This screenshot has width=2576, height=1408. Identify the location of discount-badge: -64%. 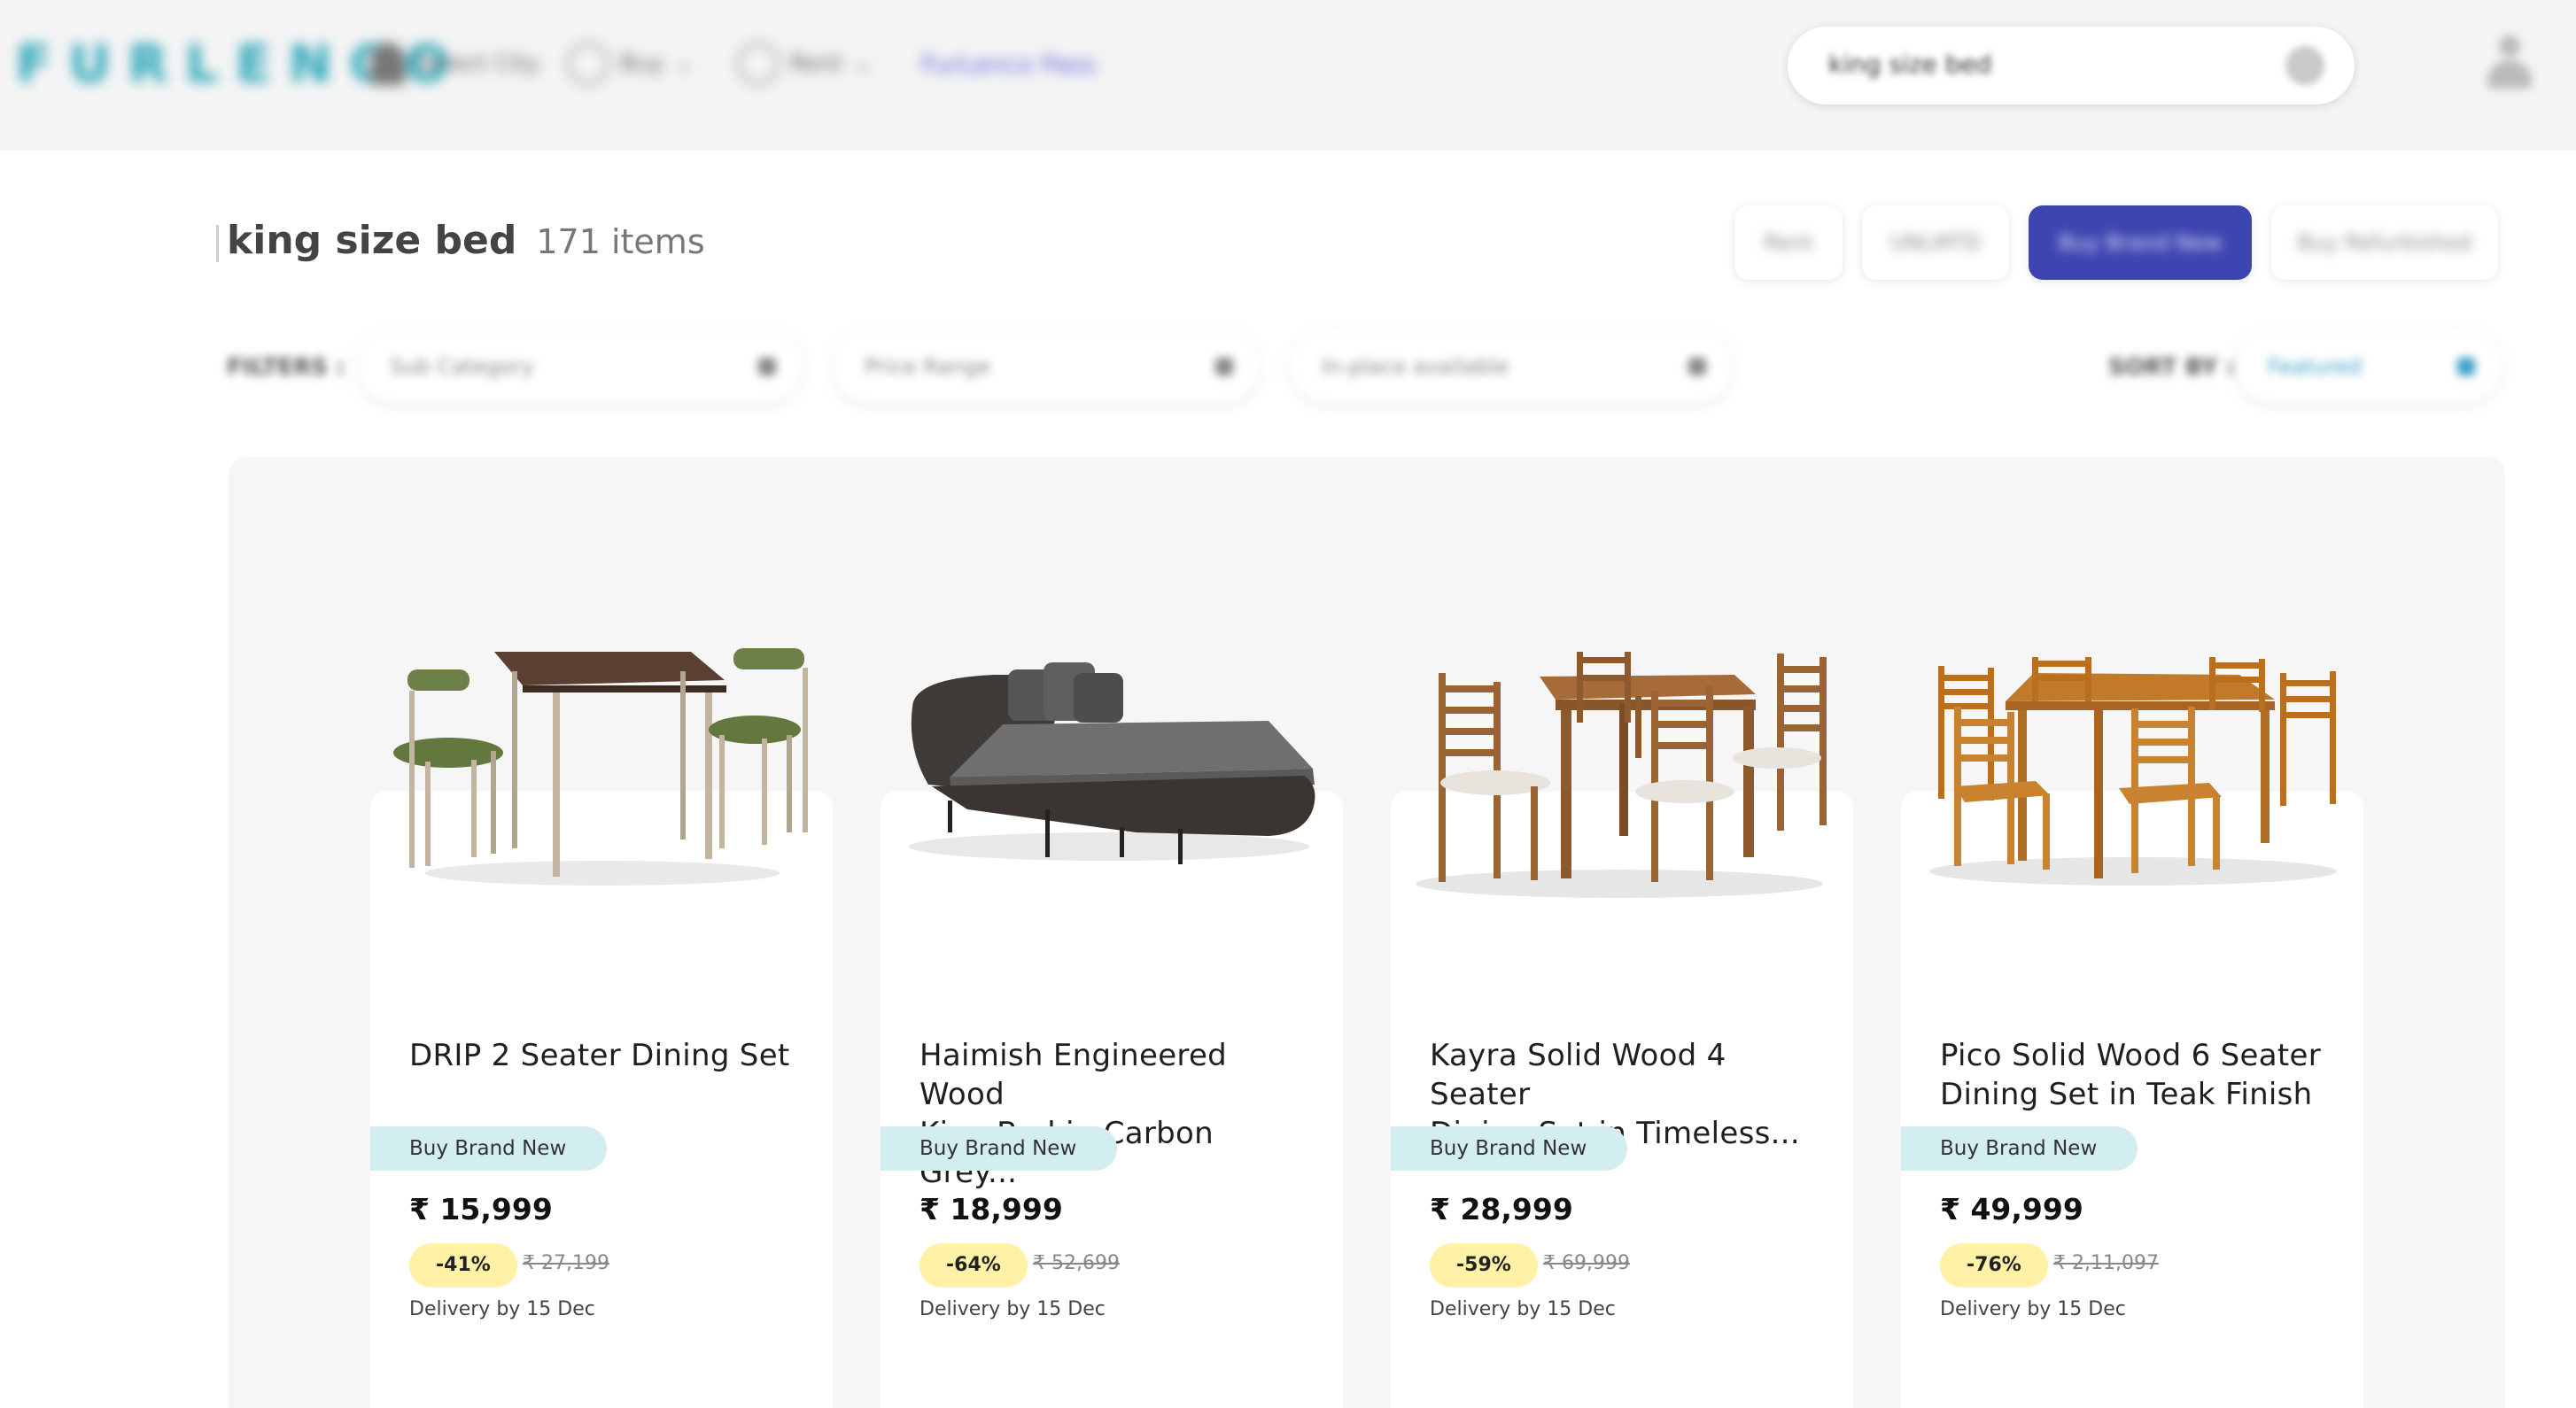
(973, 1265).